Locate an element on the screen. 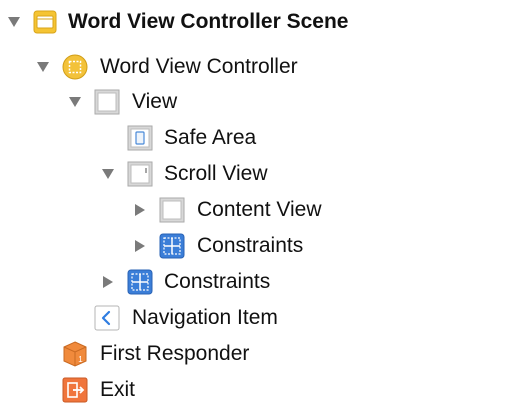  first-responder-icon: 1 is located at coordinates (75, 354).